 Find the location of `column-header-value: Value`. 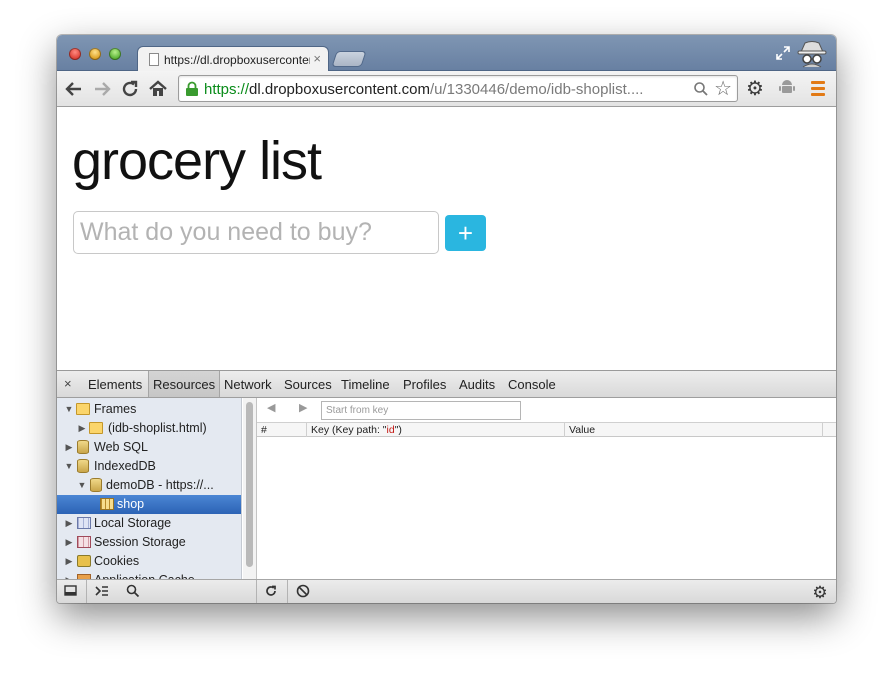

column-header-value: Value is located at coordinates (694, 430).